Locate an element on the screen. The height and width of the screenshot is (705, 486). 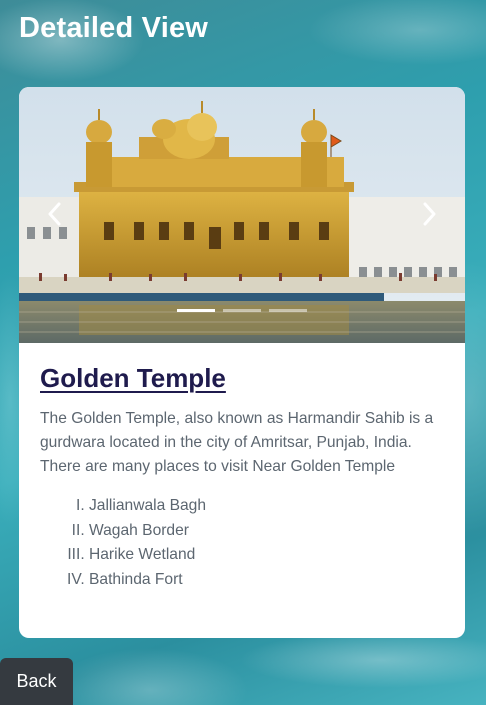
chevron-right-icon is located at coordinates (429, 214).